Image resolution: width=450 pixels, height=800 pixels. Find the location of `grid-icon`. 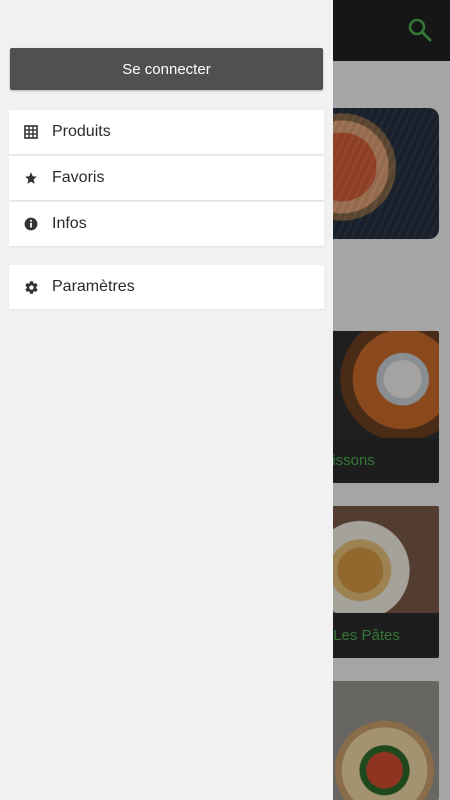

grid-icon is located at coordinates (31, 132).